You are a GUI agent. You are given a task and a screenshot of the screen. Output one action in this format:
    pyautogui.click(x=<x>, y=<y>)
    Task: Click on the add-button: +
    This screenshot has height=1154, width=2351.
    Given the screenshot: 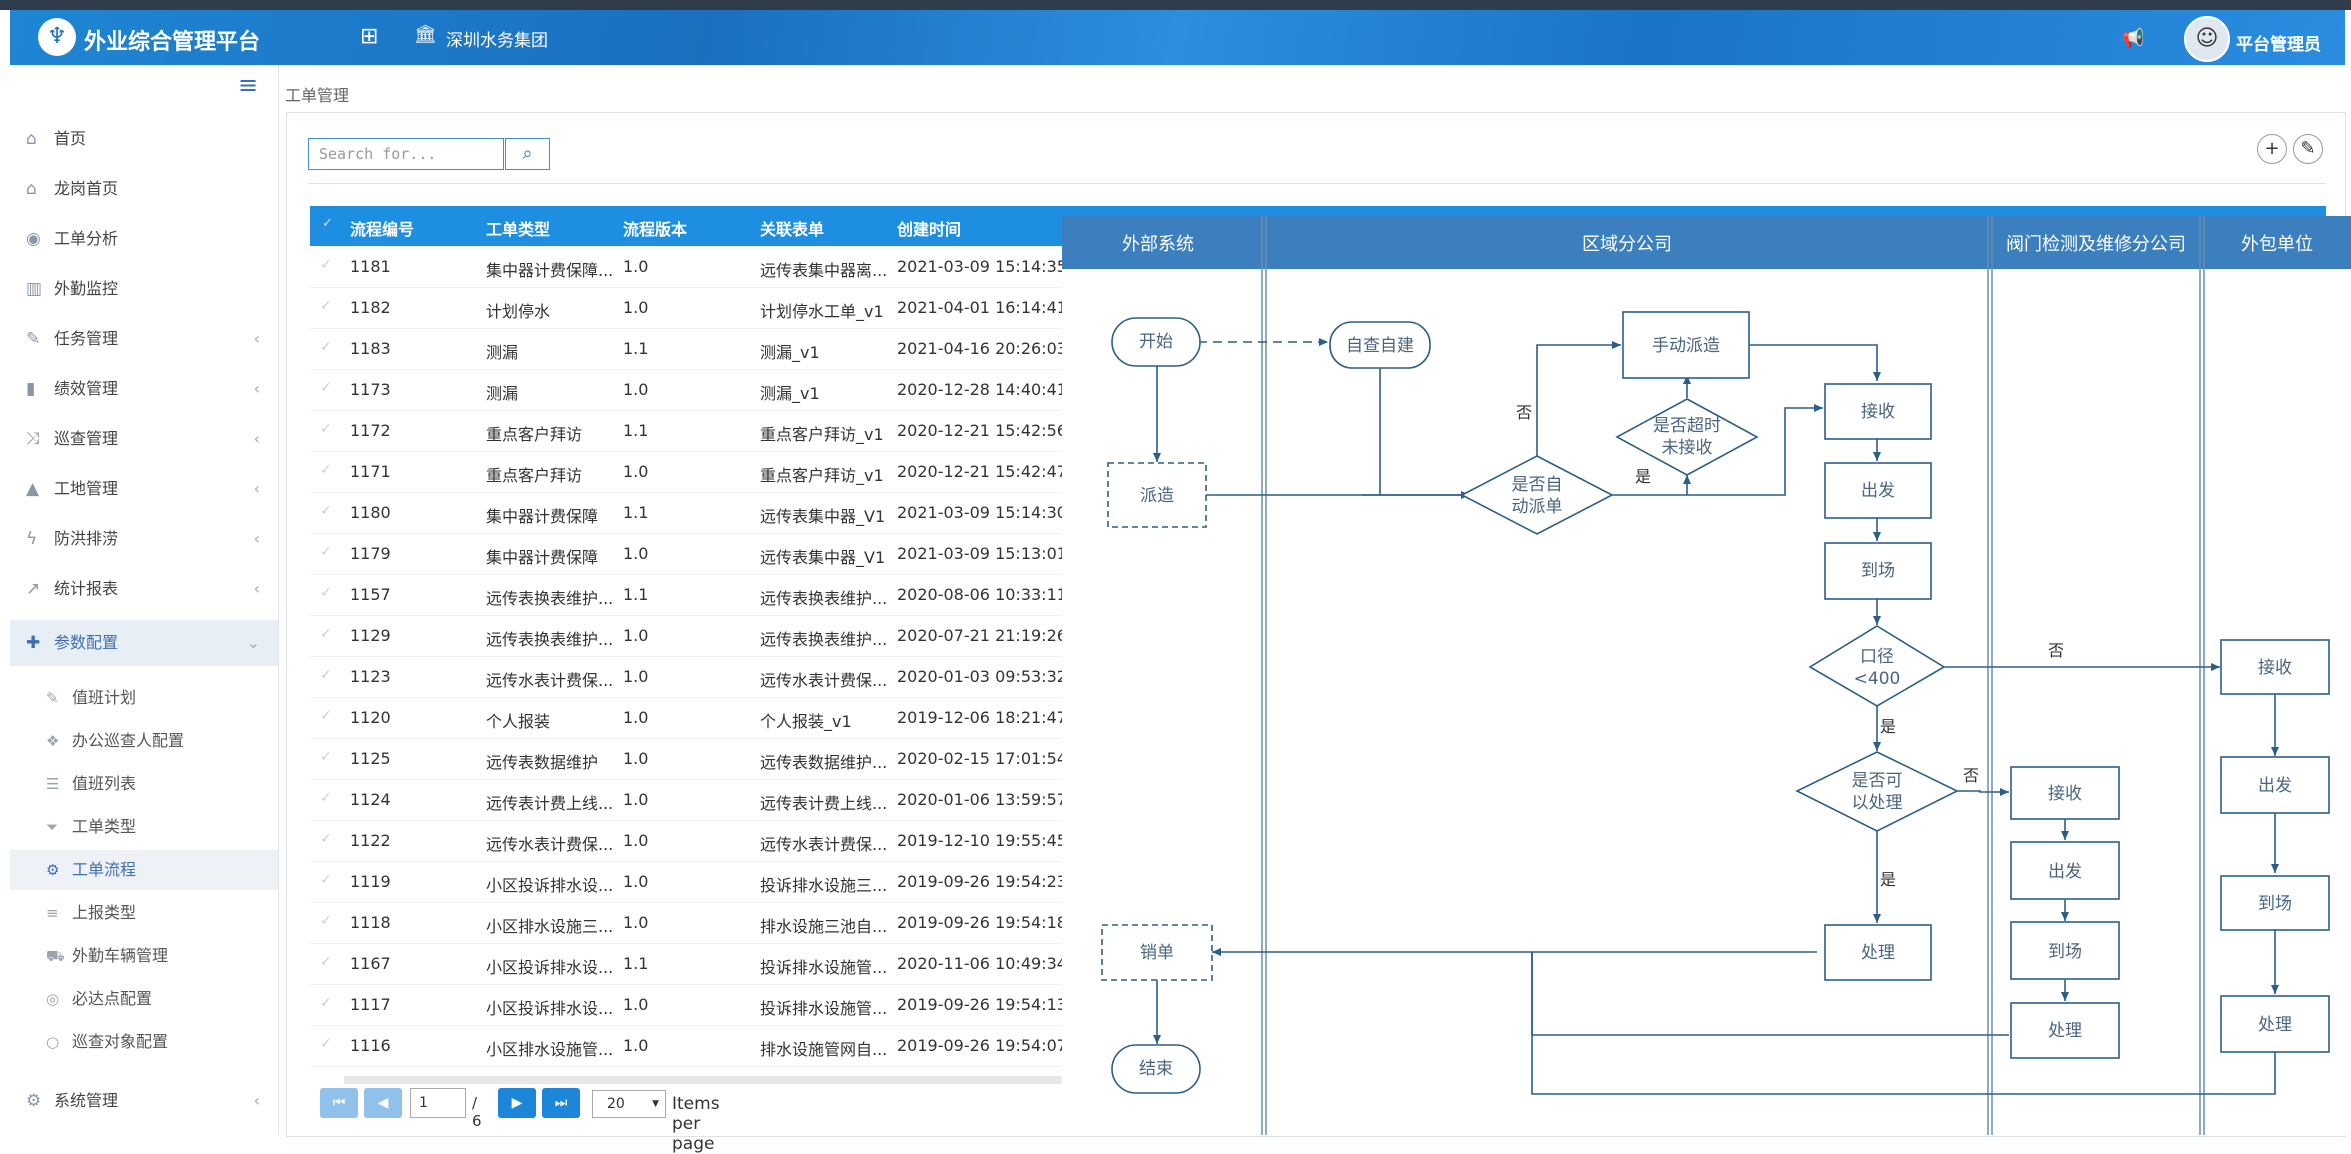 What is the action you would take?
    pyautogui.click(x=2272, y=149)
    